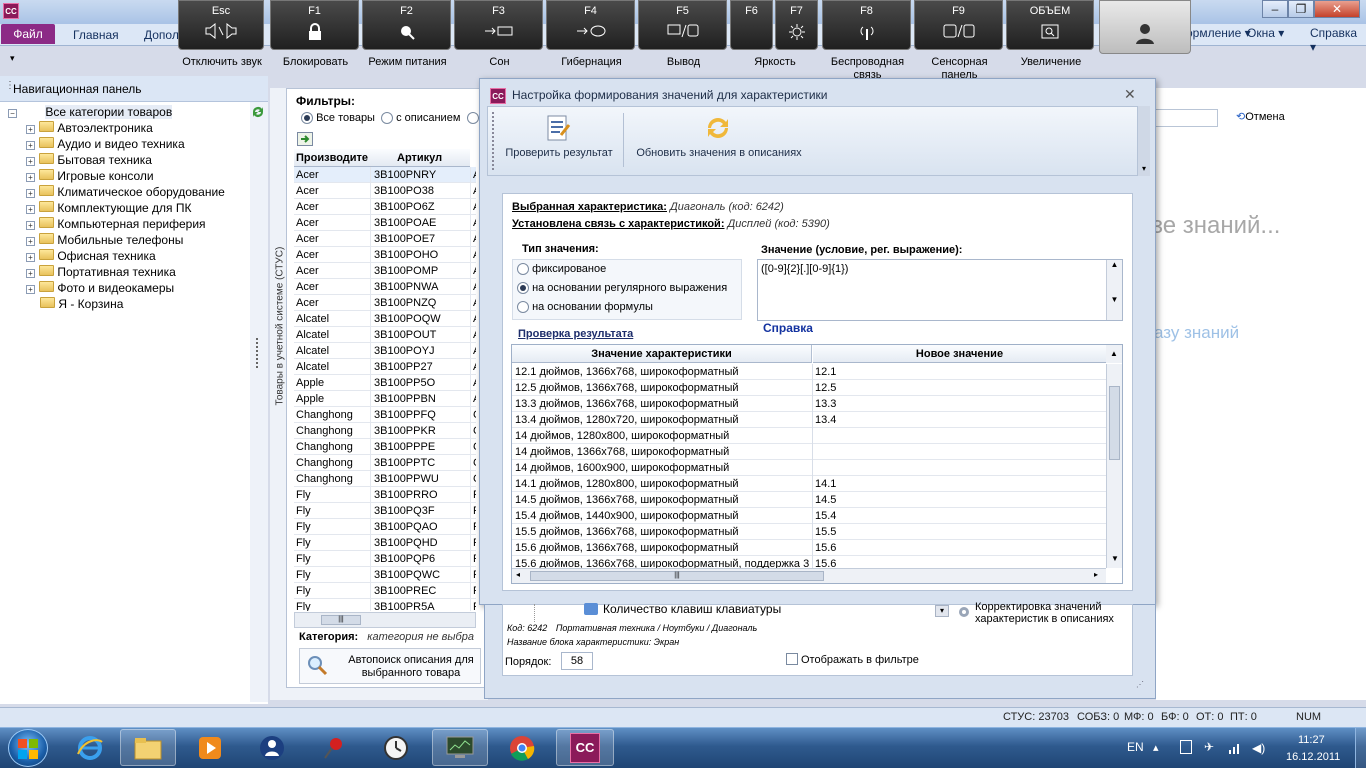 This screenshot has height=768, width=1366. What do you see at coordinates (385, 543) in the screenshot?
I see `table-row: Fly 3B100PQHD F` at bounding box center [385, 543].